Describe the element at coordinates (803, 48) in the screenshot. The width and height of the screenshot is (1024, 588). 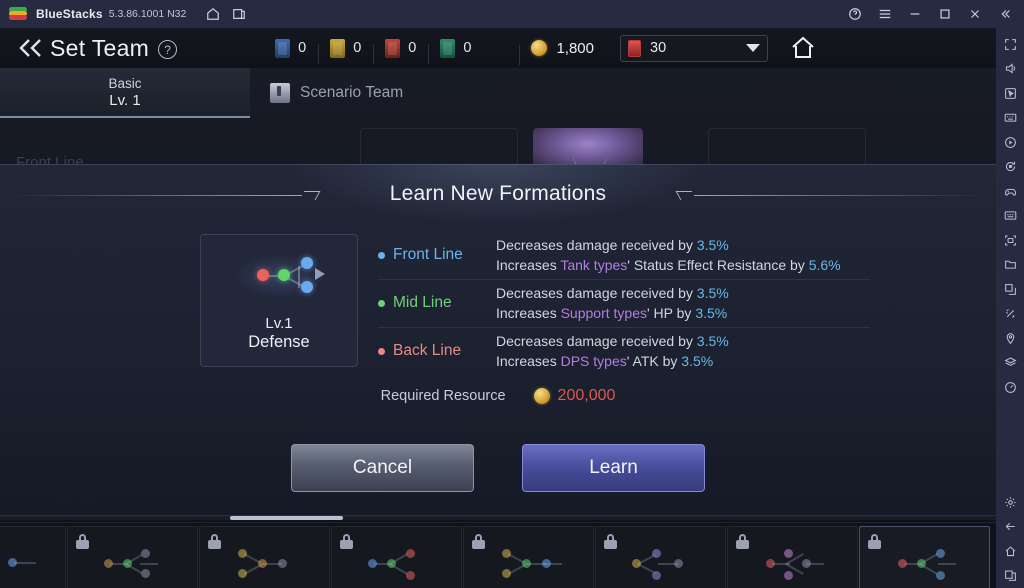
I see `home-button` at that location.